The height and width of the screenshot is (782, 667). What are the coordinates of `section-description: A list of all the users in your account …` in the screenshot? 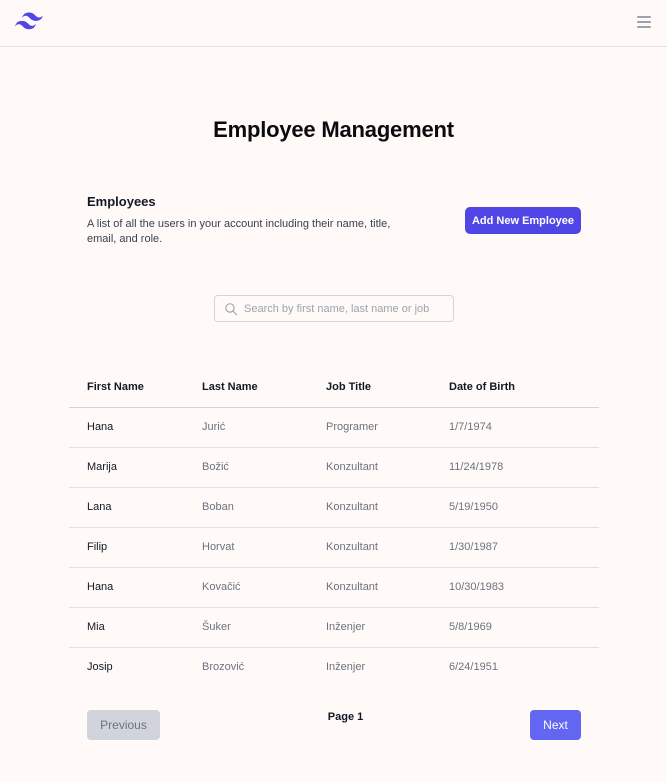 It's located at (239, 231).